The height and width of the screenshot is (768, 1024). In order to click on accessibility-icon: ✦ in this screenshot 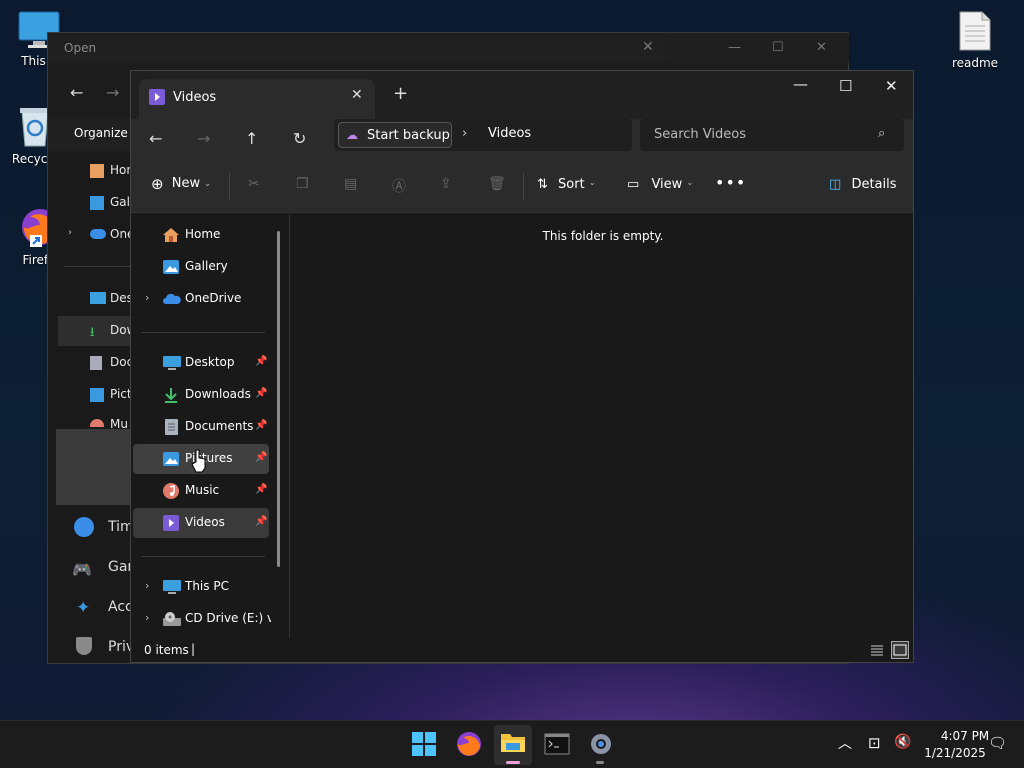, I will do `click(83, 608)`.